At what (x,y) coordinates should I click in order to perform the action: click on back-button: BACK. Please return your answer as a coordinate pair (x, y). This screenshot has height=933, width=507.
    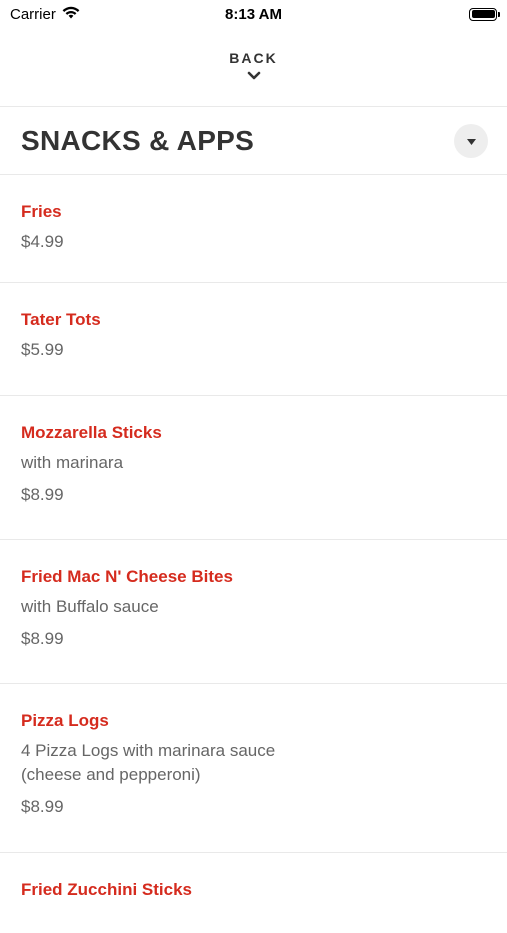
    Looking at the image, I should click on (253, 72).